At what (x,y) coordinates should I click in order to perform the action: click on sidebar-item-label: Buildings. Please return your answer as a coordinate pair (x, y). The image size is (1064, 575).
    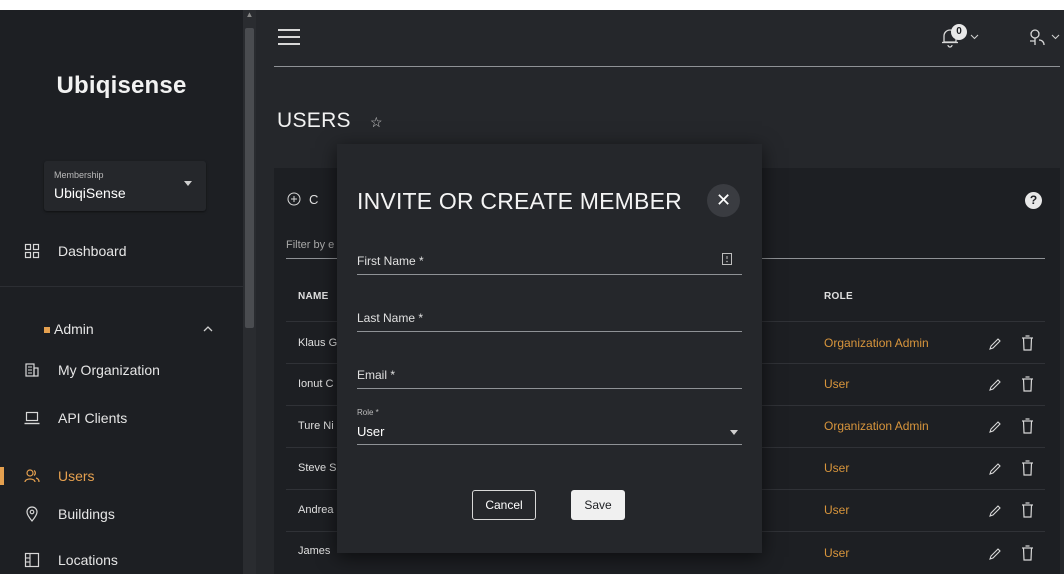
    Looking at the image, I should click on (86, 514).